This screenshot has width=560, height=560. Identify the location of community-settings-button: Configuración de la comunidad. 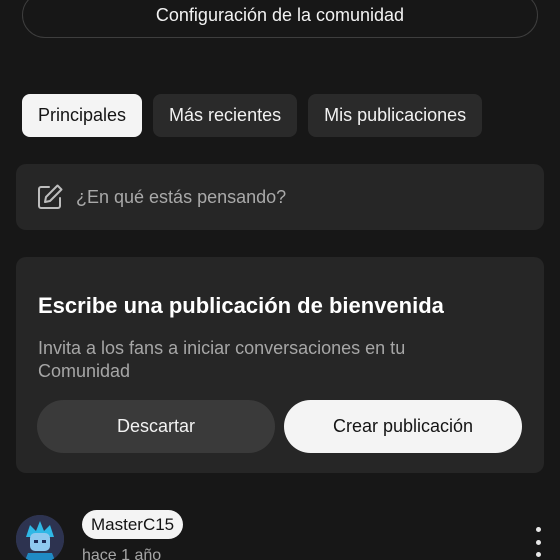
(280, 19).